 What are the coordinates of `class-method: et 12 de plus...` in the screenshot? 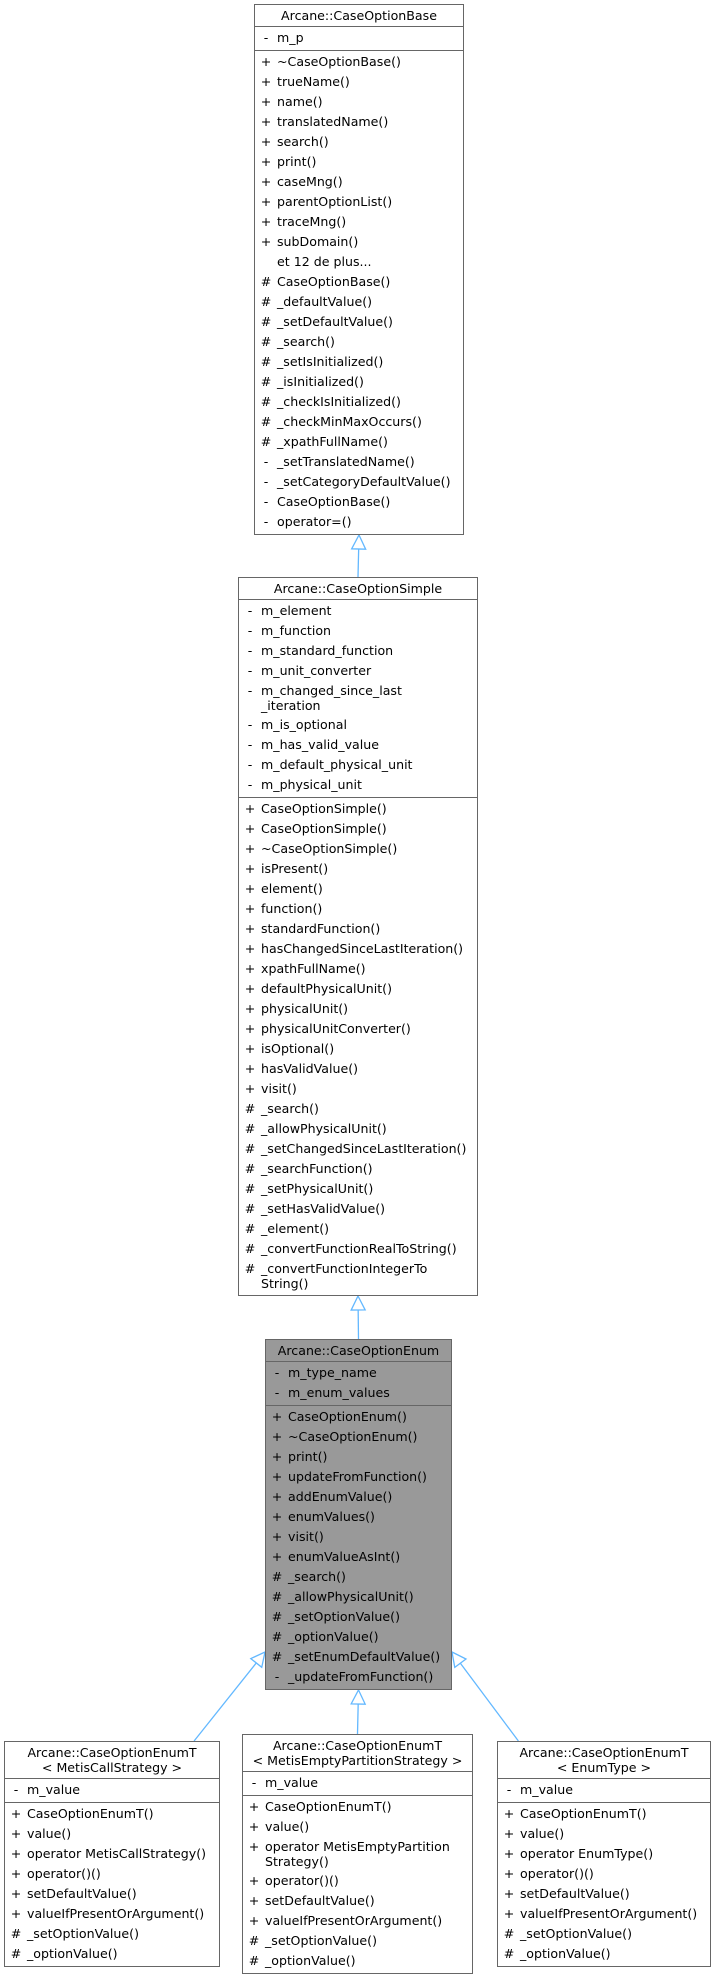 It's located at (359, 262).